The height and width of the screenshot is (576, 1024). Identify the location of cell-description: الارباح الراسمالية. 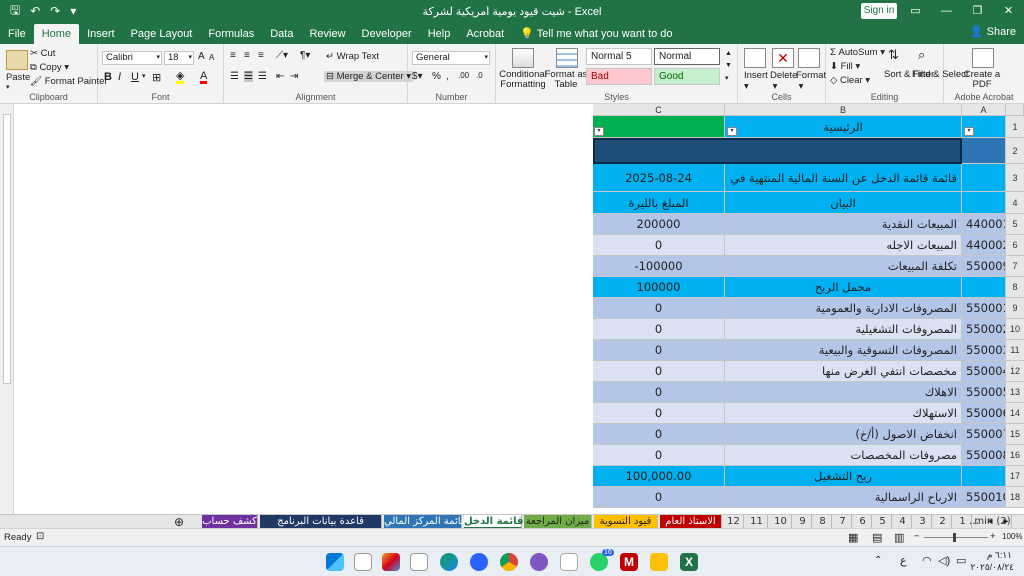
(843, 497).